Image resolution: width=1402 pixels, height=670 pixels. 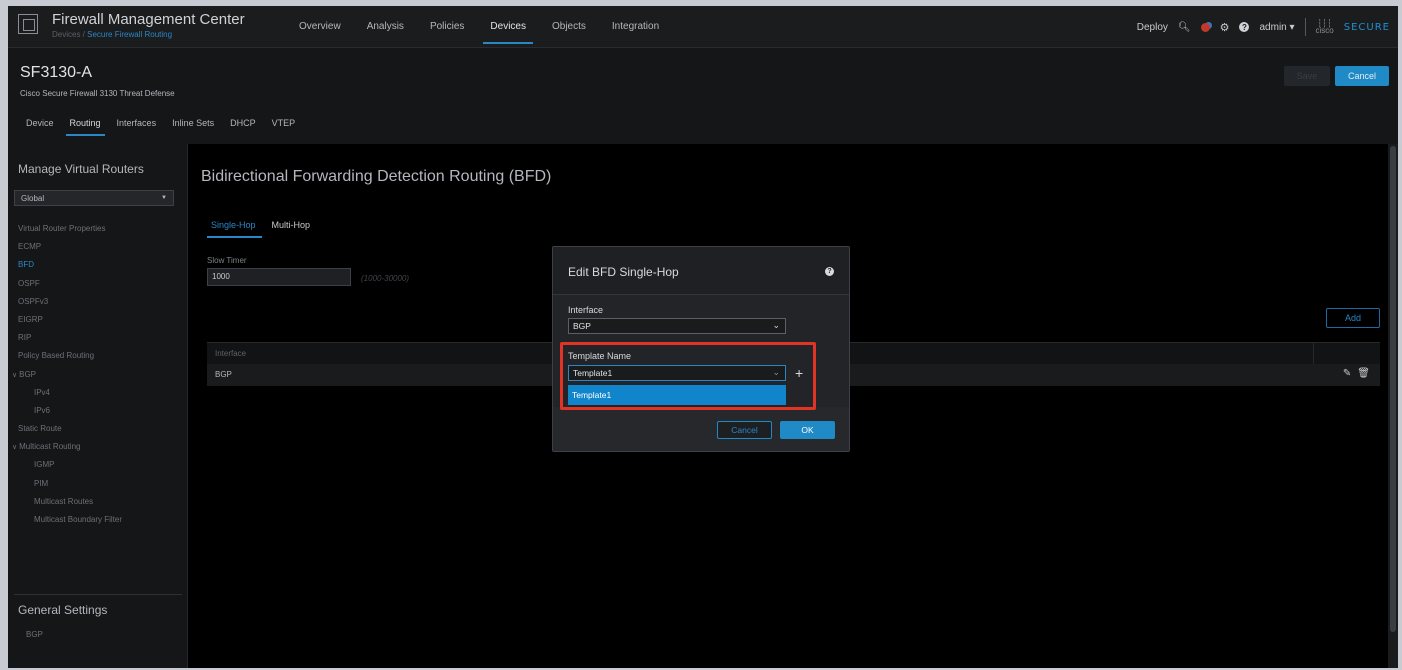 I want to click on sidebar-item-policy-based-routing: Policy Based Routing, so click(x=98, y=356).